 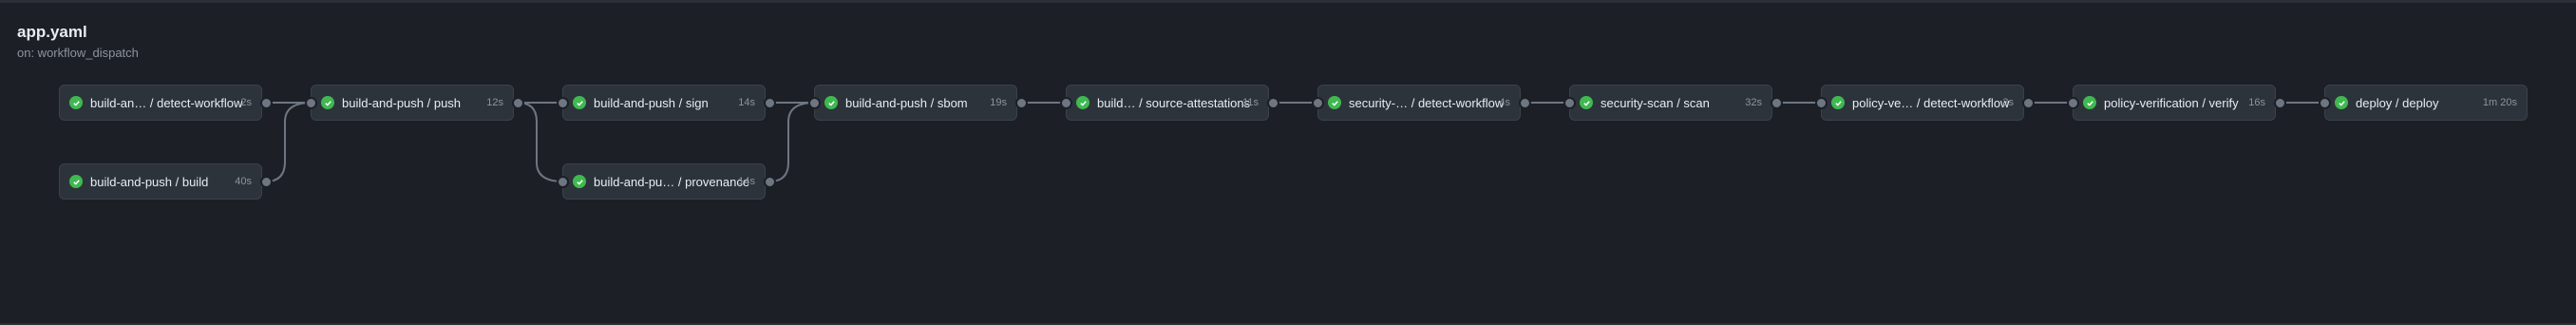 I want to click on job-detect-workflow: build-an… / detect-workflow 2s, so click(x=160, y=103).